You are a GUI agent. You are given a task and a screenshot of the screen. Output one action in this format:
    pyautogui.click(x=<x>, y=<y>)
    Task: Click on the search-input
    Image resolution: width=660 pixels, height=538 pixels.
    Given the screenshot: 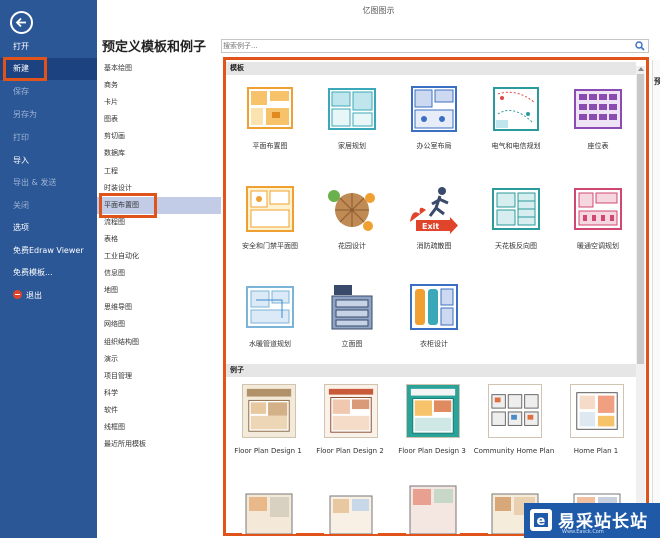 What is the action you would take?
    pyautogui.click(x=425, y=46)
    